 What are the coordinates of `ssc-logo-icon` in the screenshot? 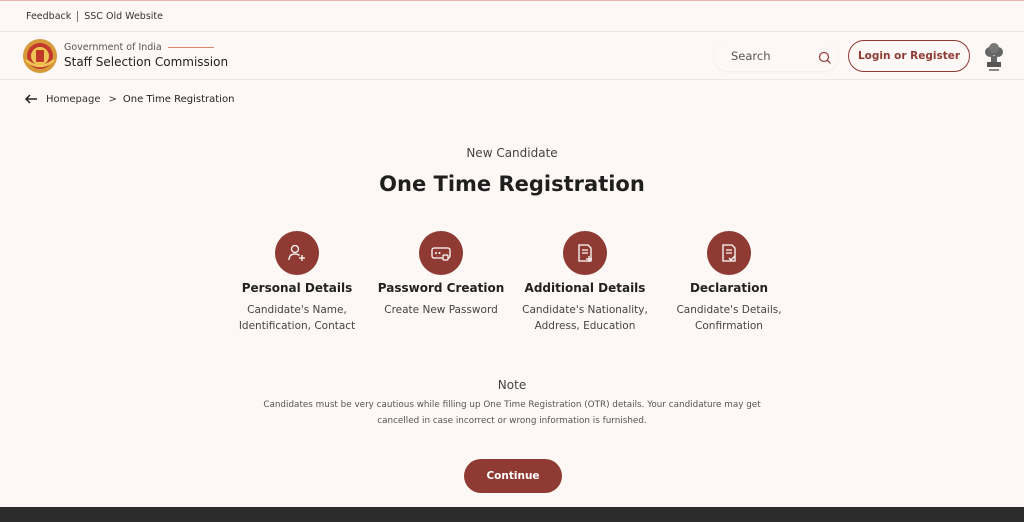 It's located at (40, 56).